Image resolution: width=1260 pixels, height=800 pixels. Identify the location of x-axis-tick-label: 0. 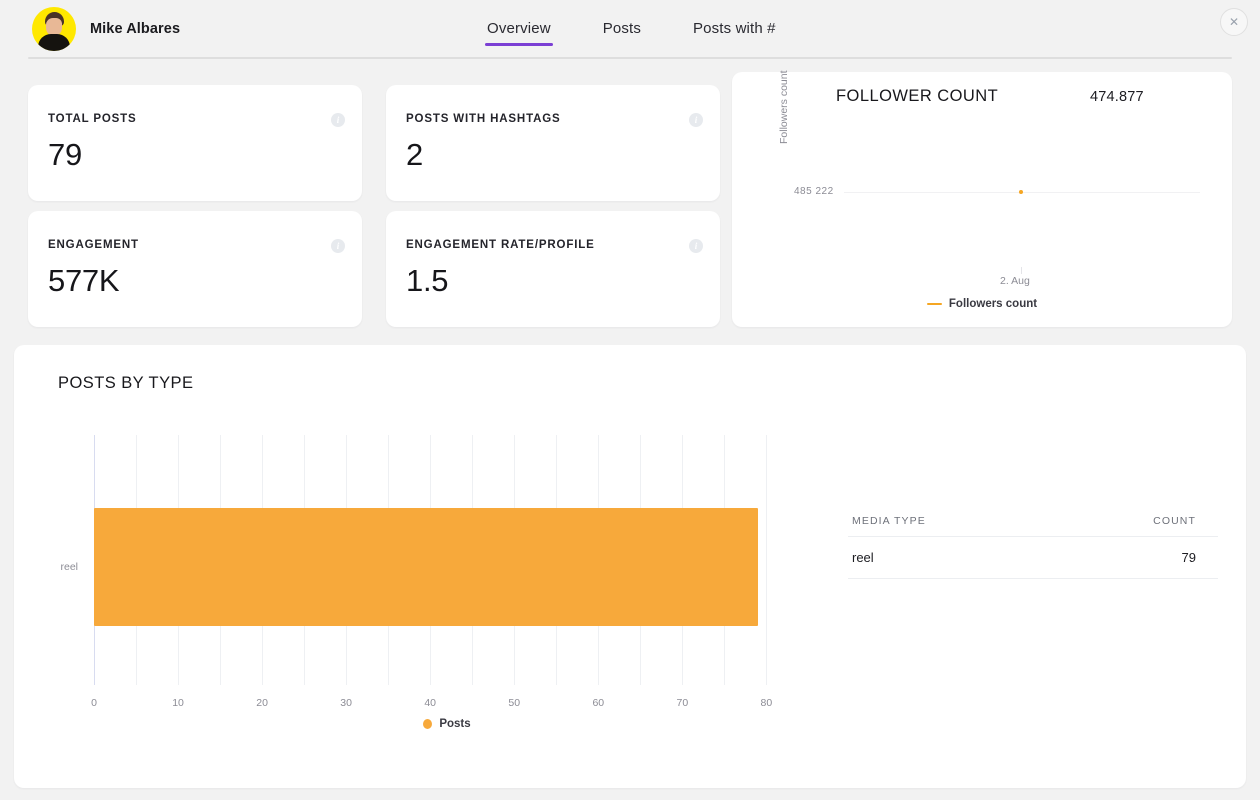
(94, 703).